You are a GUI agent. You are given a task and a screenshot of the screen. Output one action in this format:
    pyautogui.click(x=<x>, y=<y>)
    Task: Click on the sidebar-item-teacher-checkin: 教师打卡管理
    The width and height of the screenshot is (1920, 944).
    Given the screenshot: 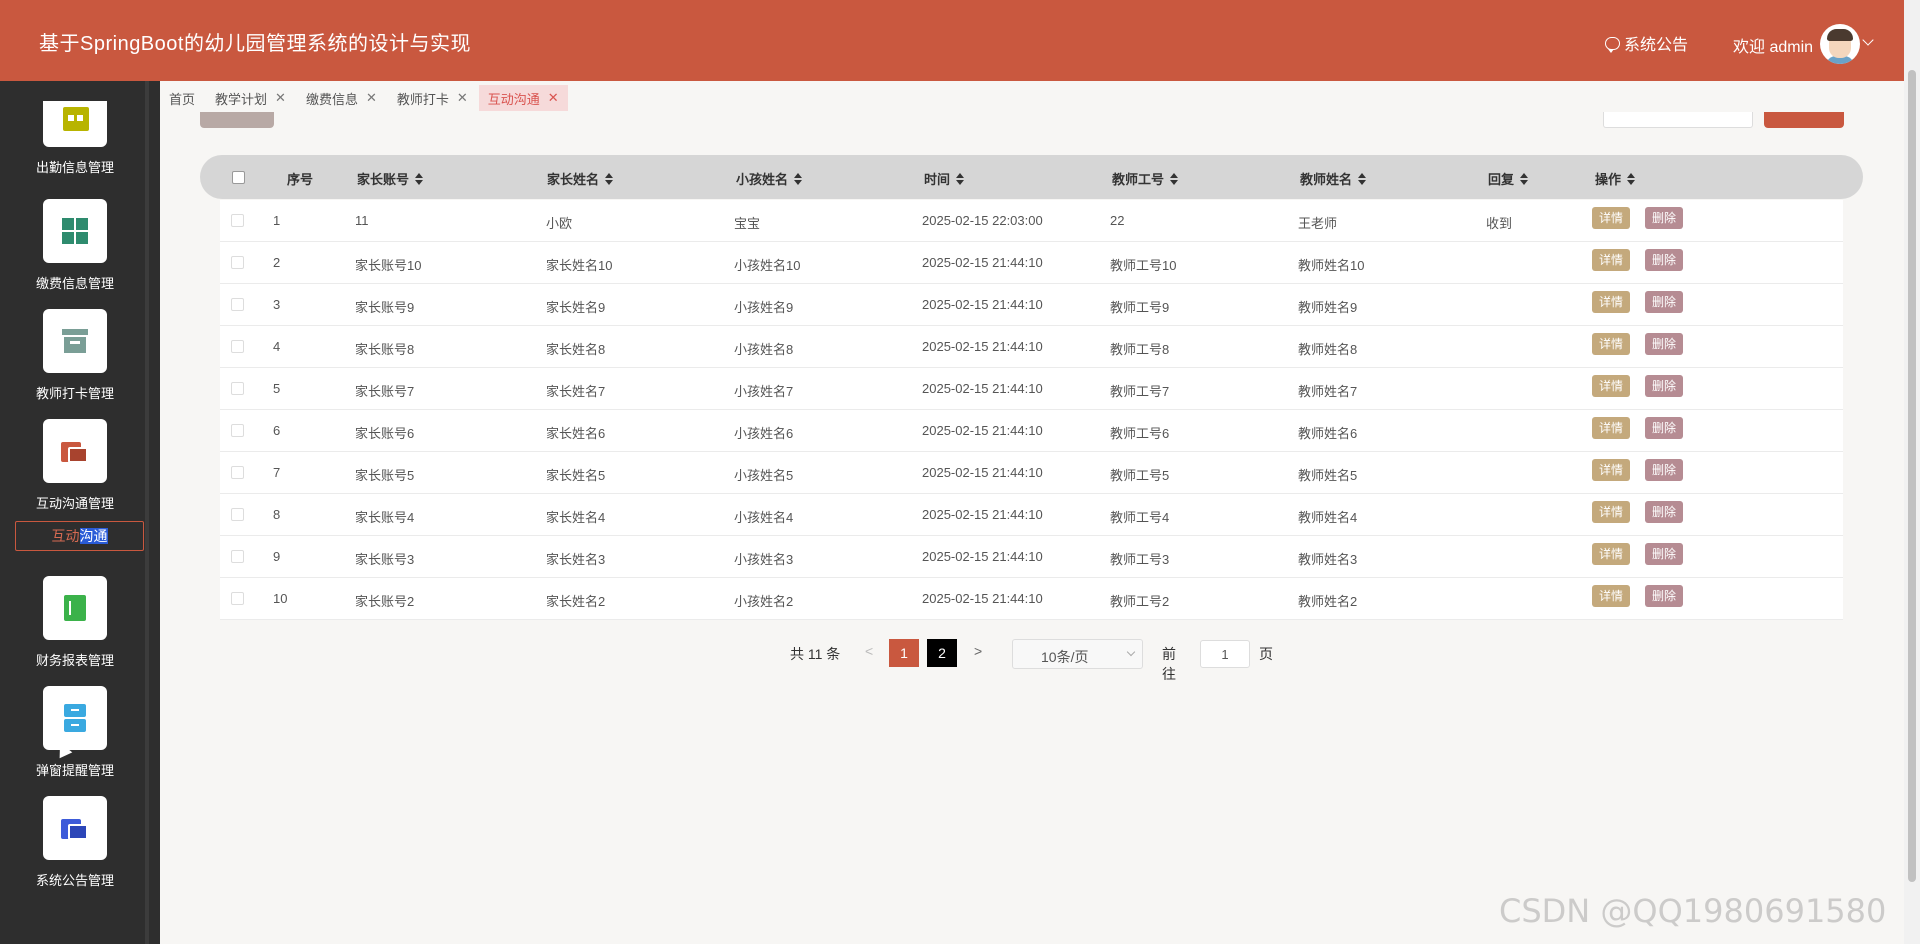 What is the action you would take?
    pyautogui.click(x=75, y=355)
    